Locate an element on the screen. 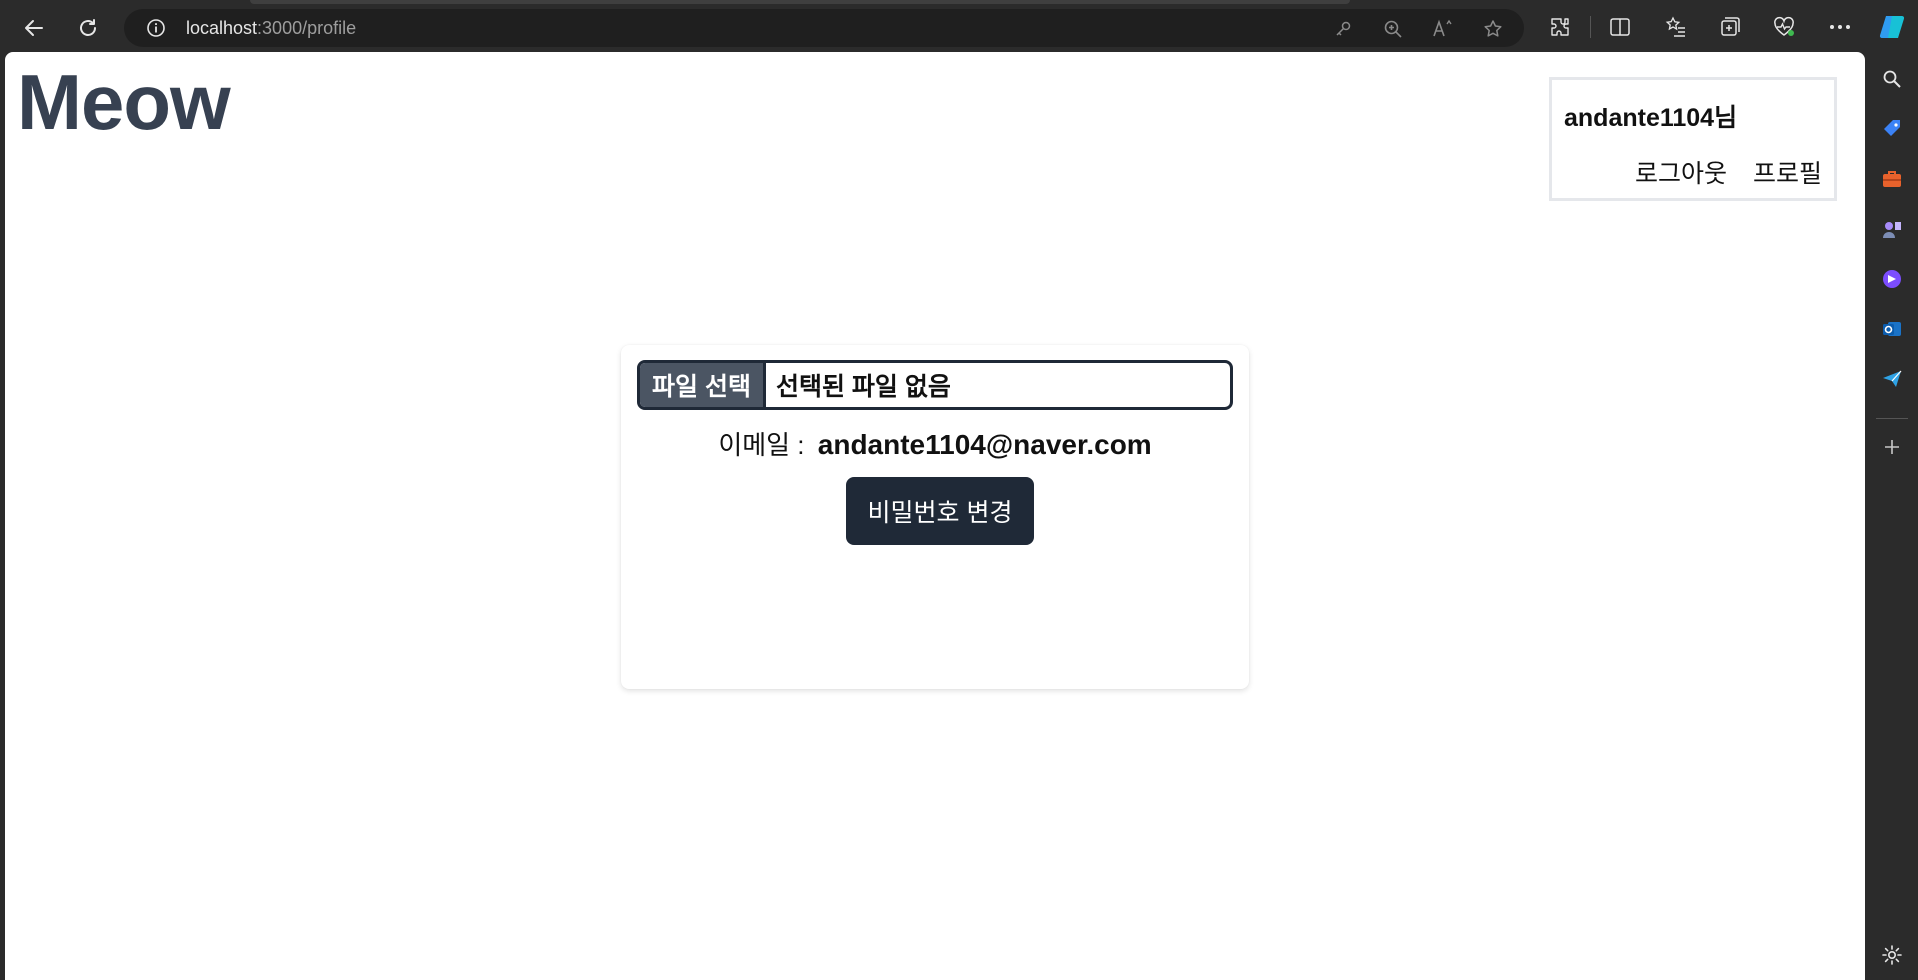 Image resolution: width=1918 pixels, height=980 pixels. favorites-list-icon is located at coordinates (1676, 27).